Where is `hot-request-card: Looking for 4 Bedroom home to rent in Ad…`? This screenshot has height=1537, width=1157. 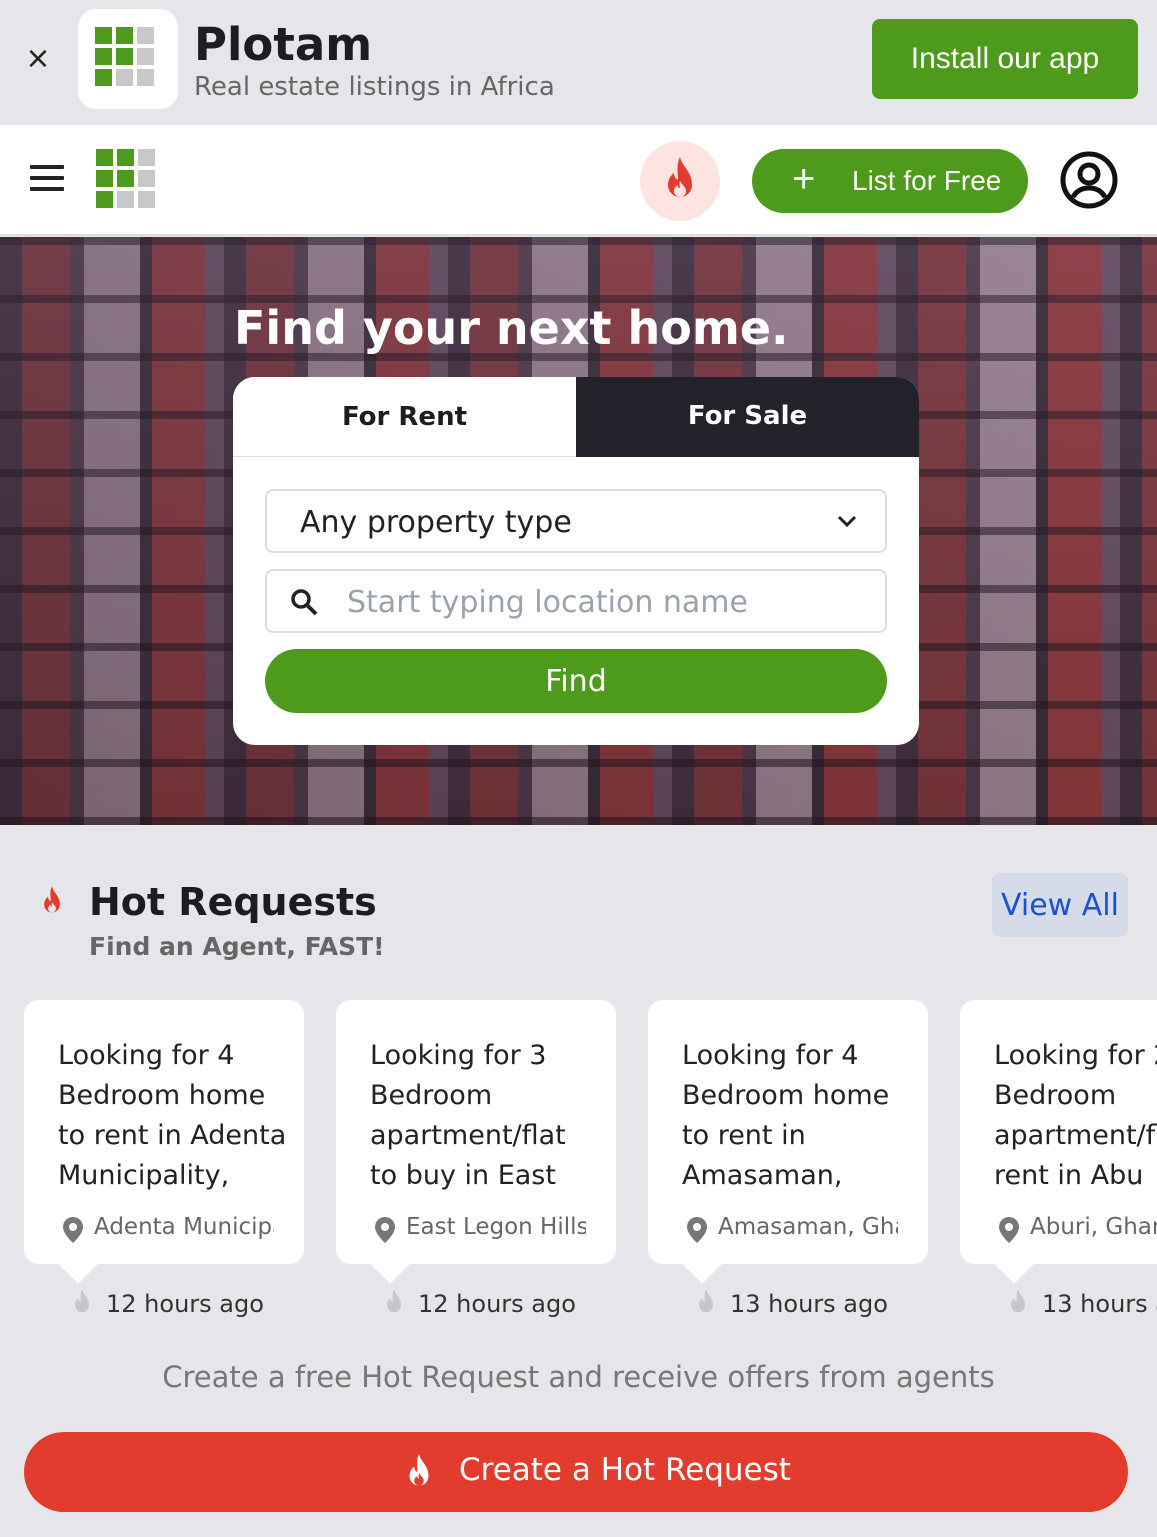 hot-request-card: Looking for 4 Bedroom home to rent in Ad… is located at coordinates (164, 1132).